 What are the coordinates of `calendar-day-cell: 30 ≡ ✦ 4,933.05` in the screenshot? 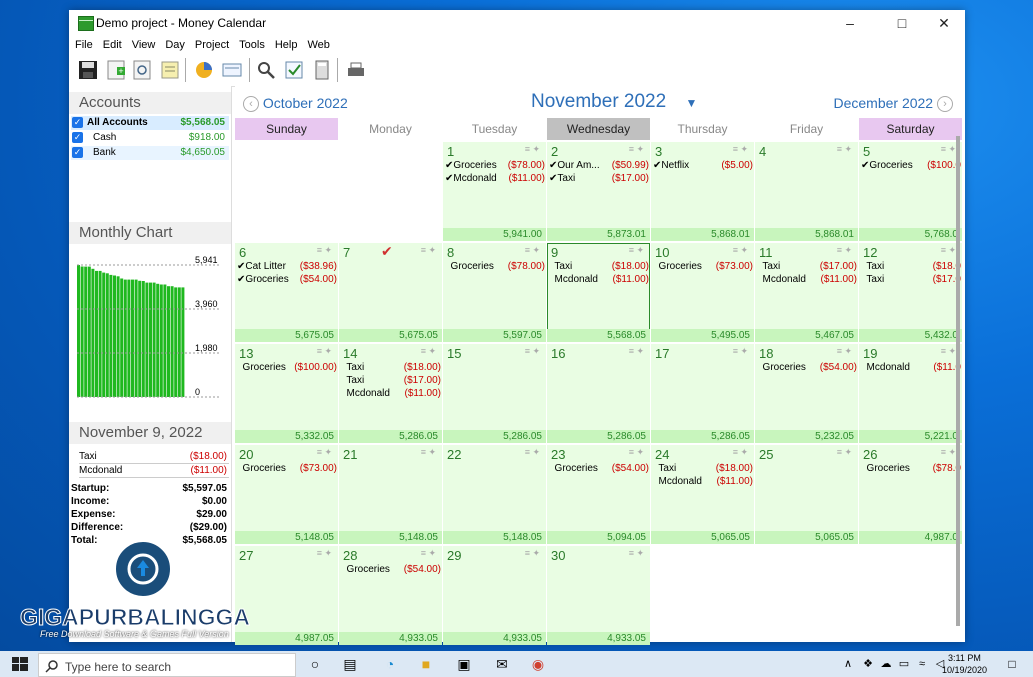 It's located at (598, 595).